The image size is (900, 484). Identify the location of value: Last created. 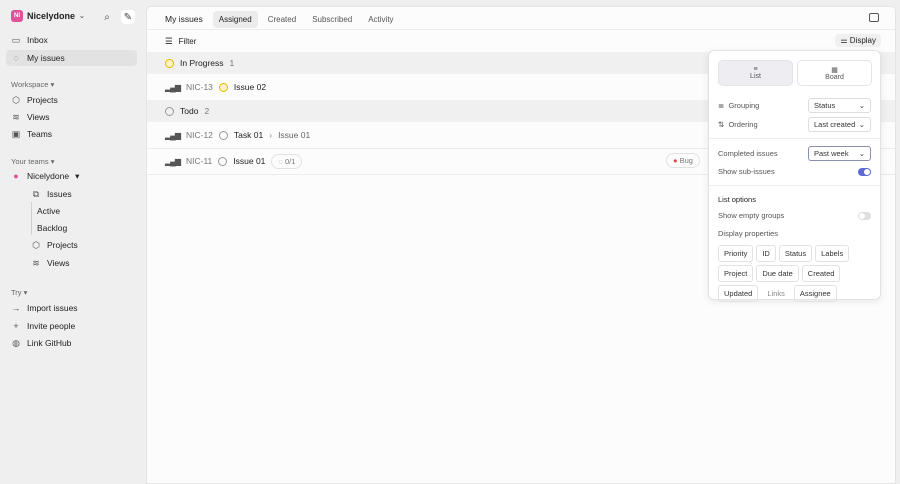
(835, 124).